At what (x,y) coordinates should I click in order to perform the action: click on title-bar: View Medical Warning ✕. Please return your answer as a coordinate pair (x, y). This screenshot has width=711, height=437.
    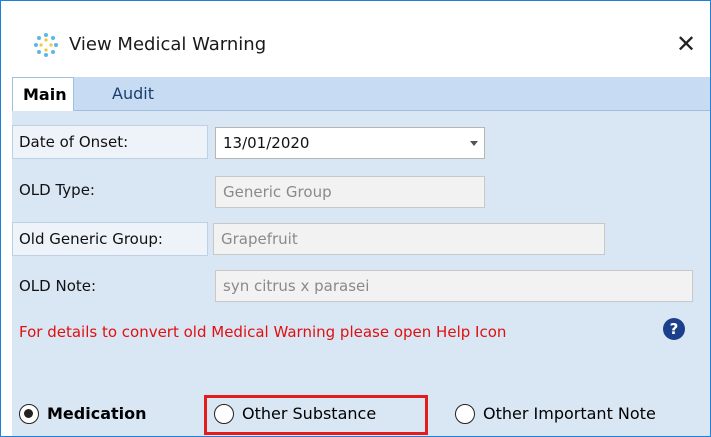
    Looking at the image, I should click on (355, 30).